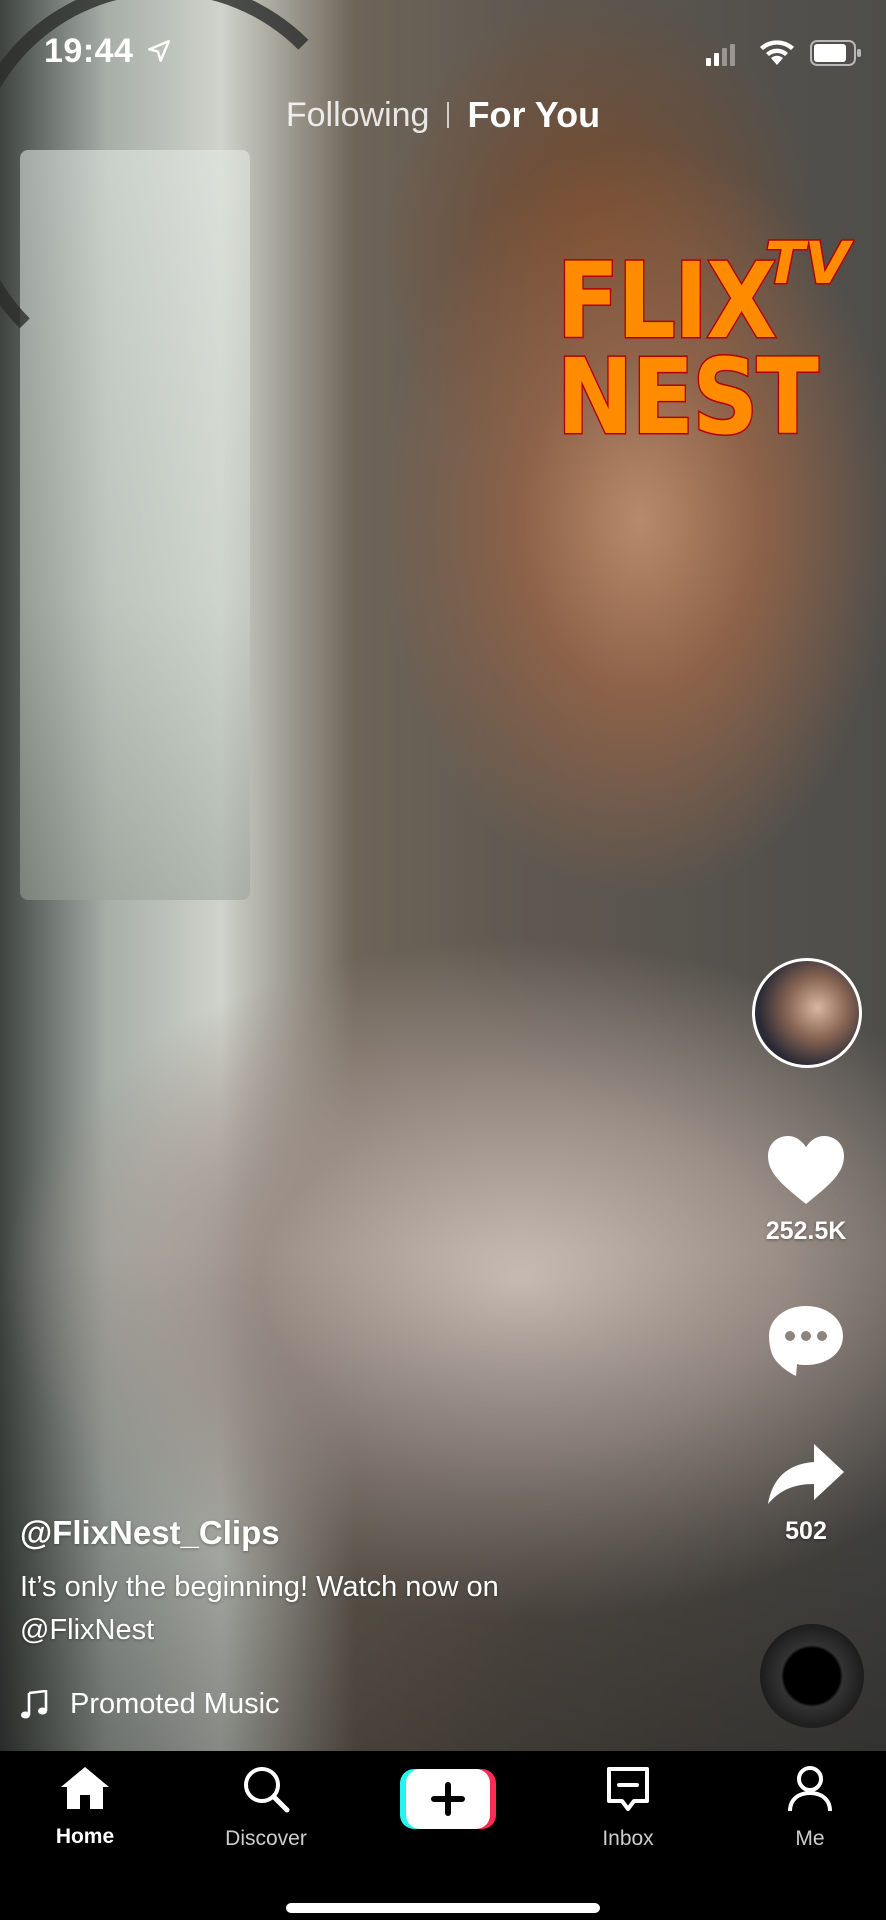  I want to click on tab-discover: Discover, so click(266, 1808).